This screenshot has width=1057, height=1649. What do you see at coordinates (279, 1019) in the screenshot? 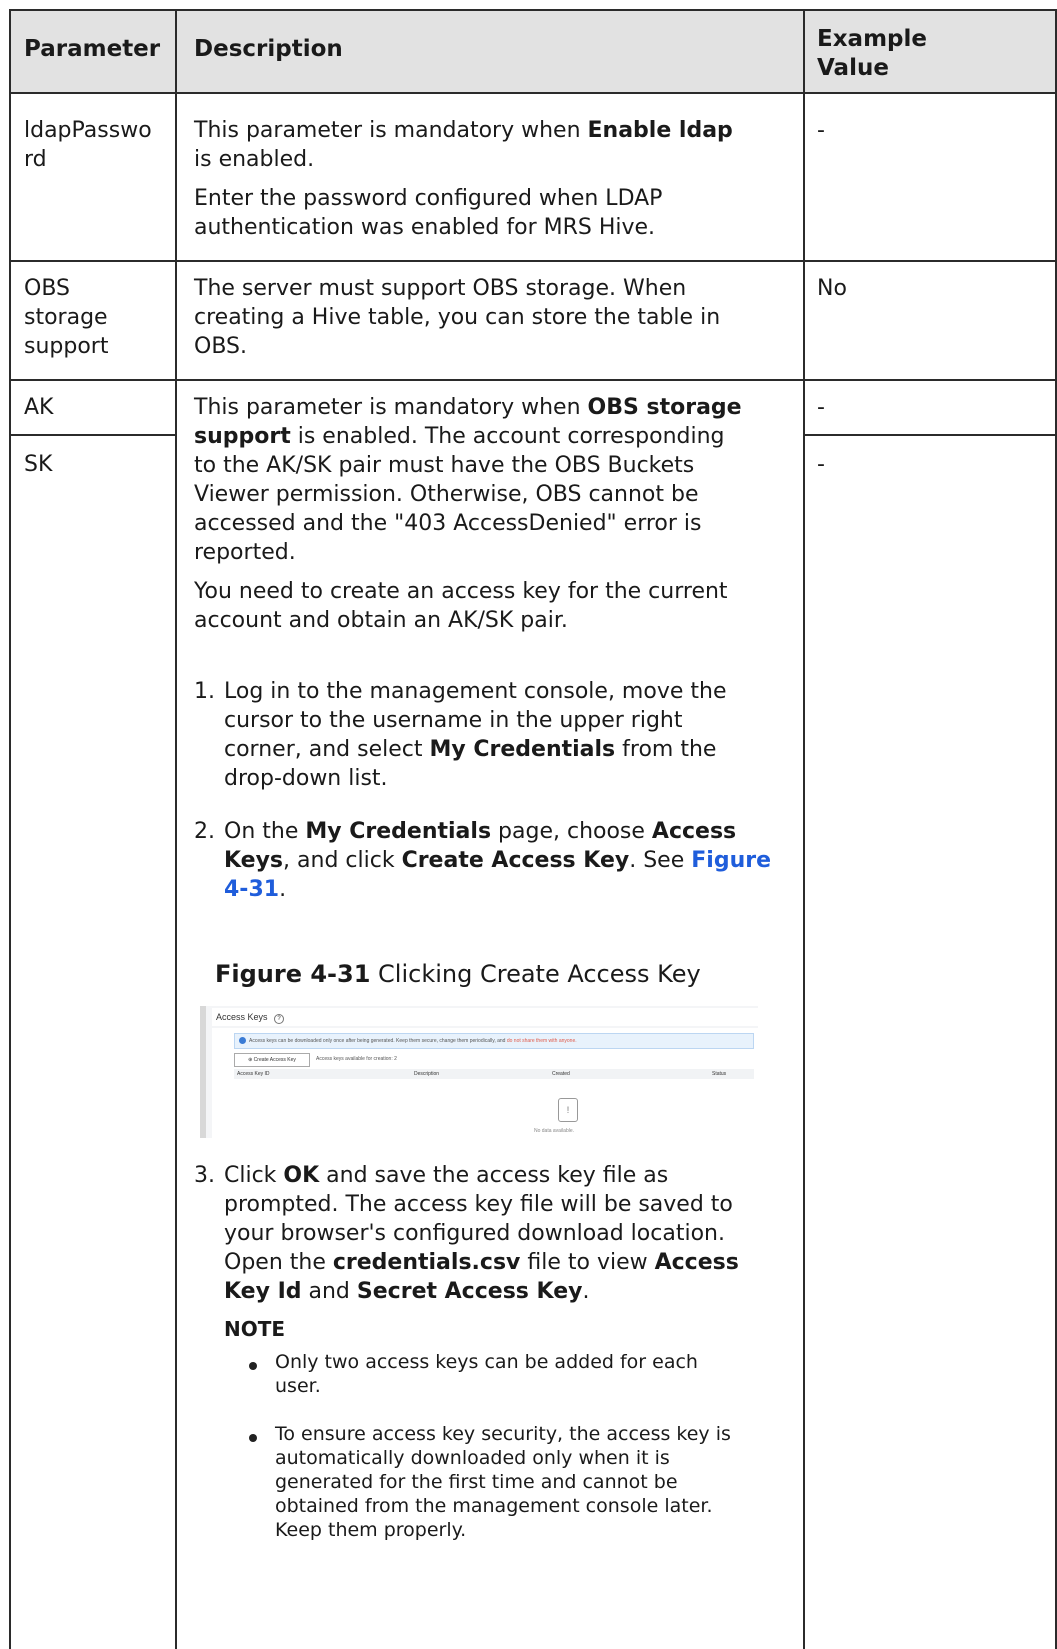
I see `question-circle-icon: ?` at bounding box center [279, 1019].